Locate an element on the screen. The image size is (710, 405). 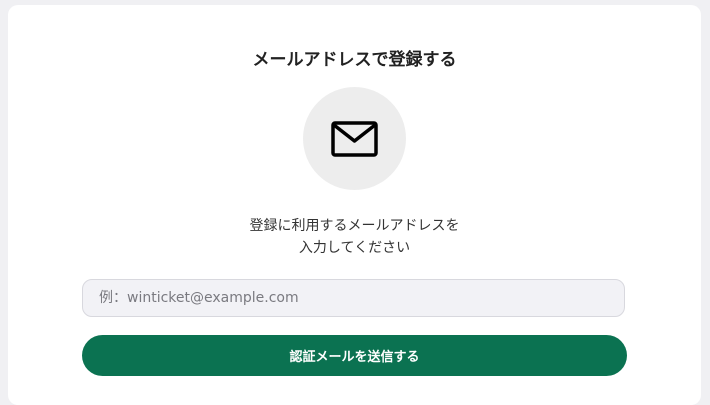
page-title: メールアドレスで登録する is located at coordinates (354, 60).